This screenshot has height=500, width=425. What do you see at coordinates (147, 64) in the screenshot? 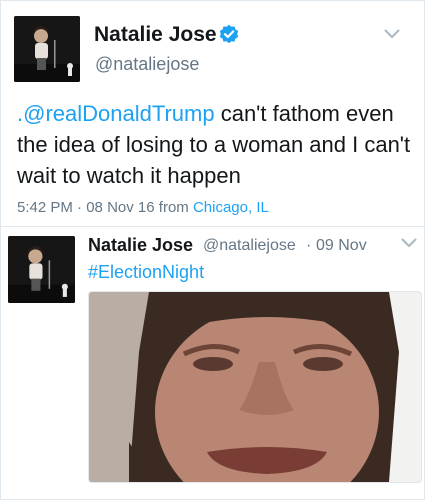
I see `handle: @nataliejose` at bounding box center [147, 64].